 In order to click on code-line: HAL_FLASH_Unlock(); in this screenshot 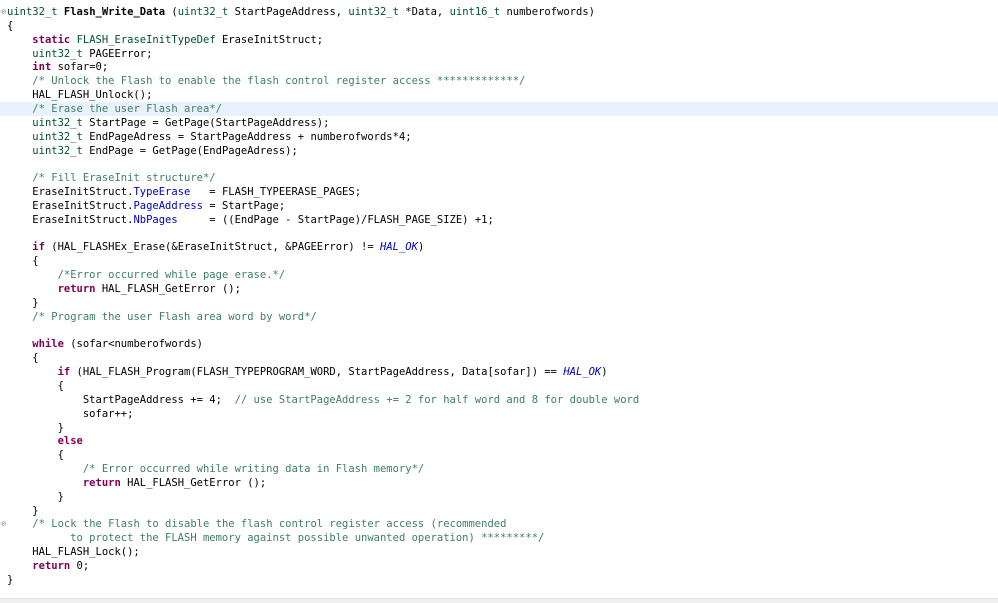, I will do `click(499, 95)`.